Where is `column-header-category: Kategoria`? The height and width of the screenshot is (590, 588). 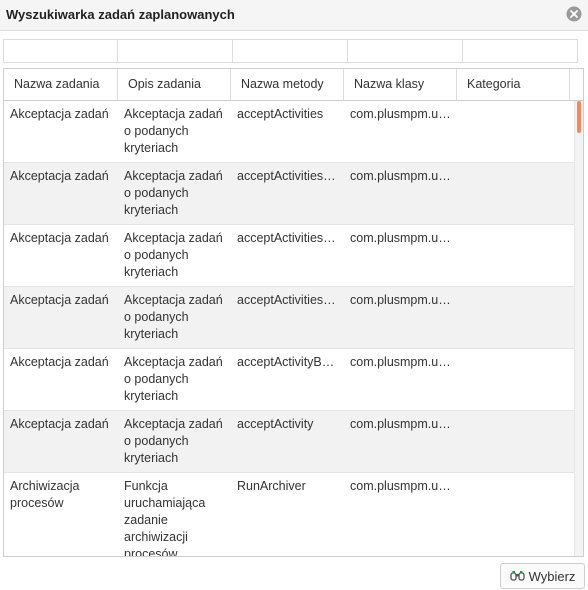 column-header-category: Kategoria is located at coordinates (513, 85).